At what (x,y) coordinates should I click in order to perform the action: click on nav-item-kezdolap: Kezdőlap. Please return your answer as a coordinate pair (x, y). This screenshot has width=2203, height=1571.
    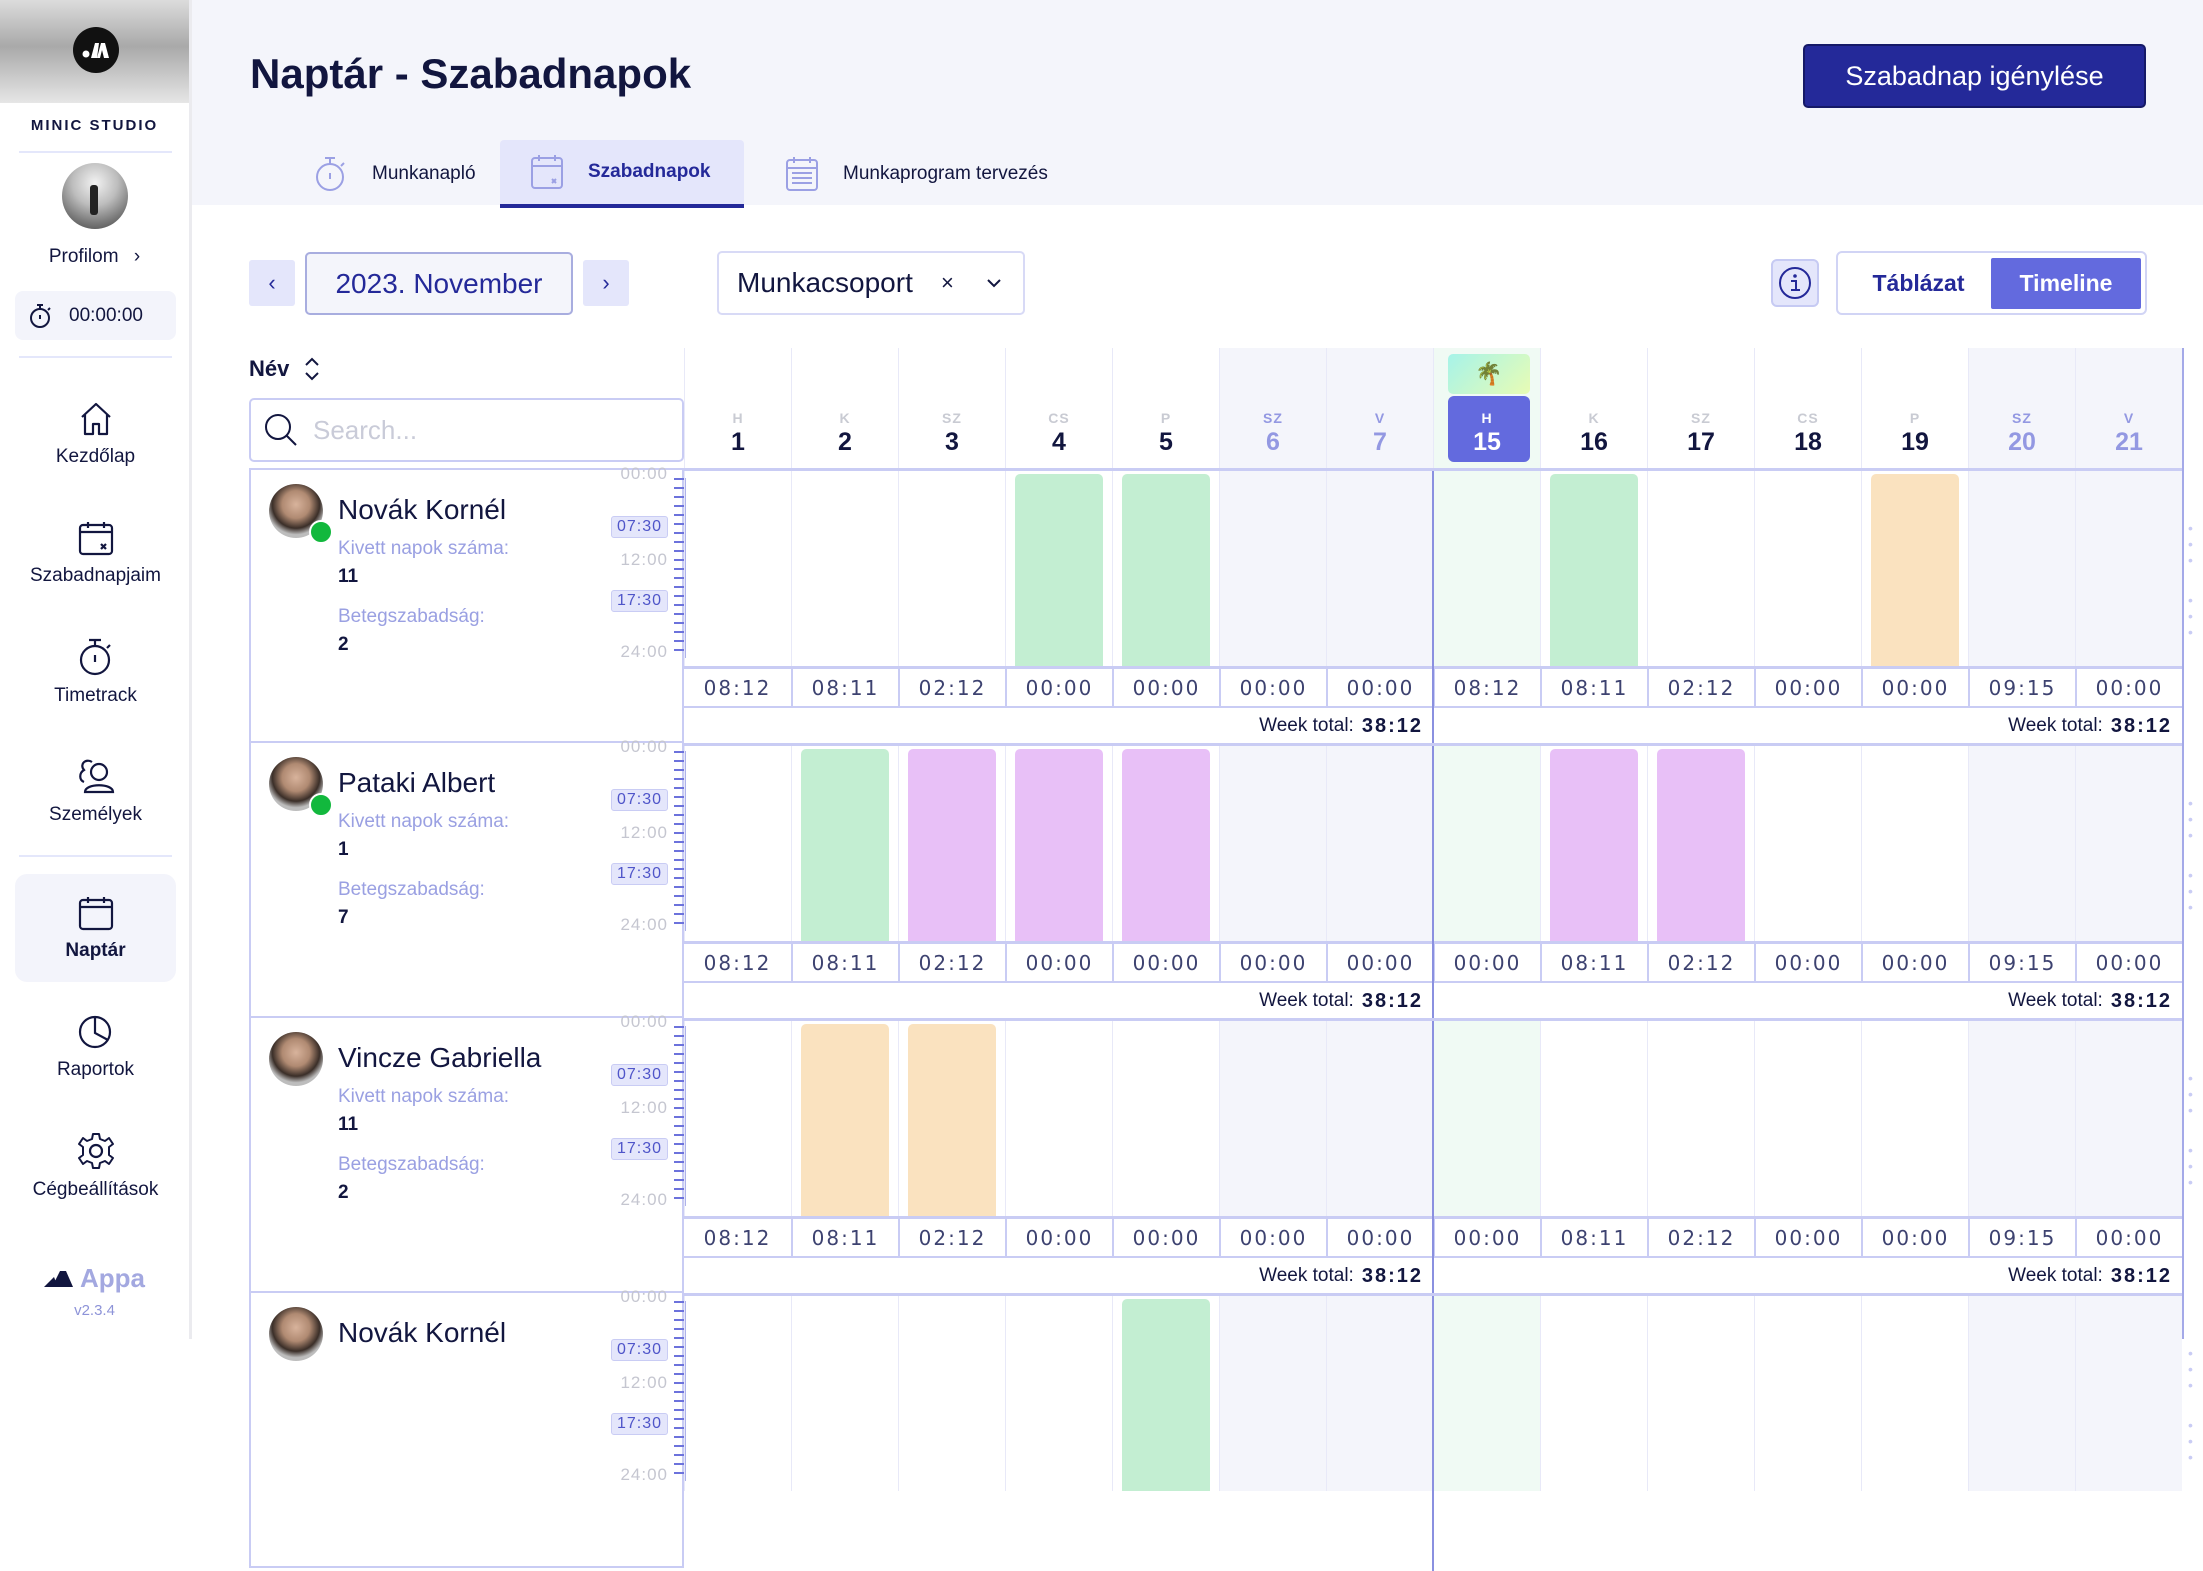
    Looking at the image, I should click on (95, 434).